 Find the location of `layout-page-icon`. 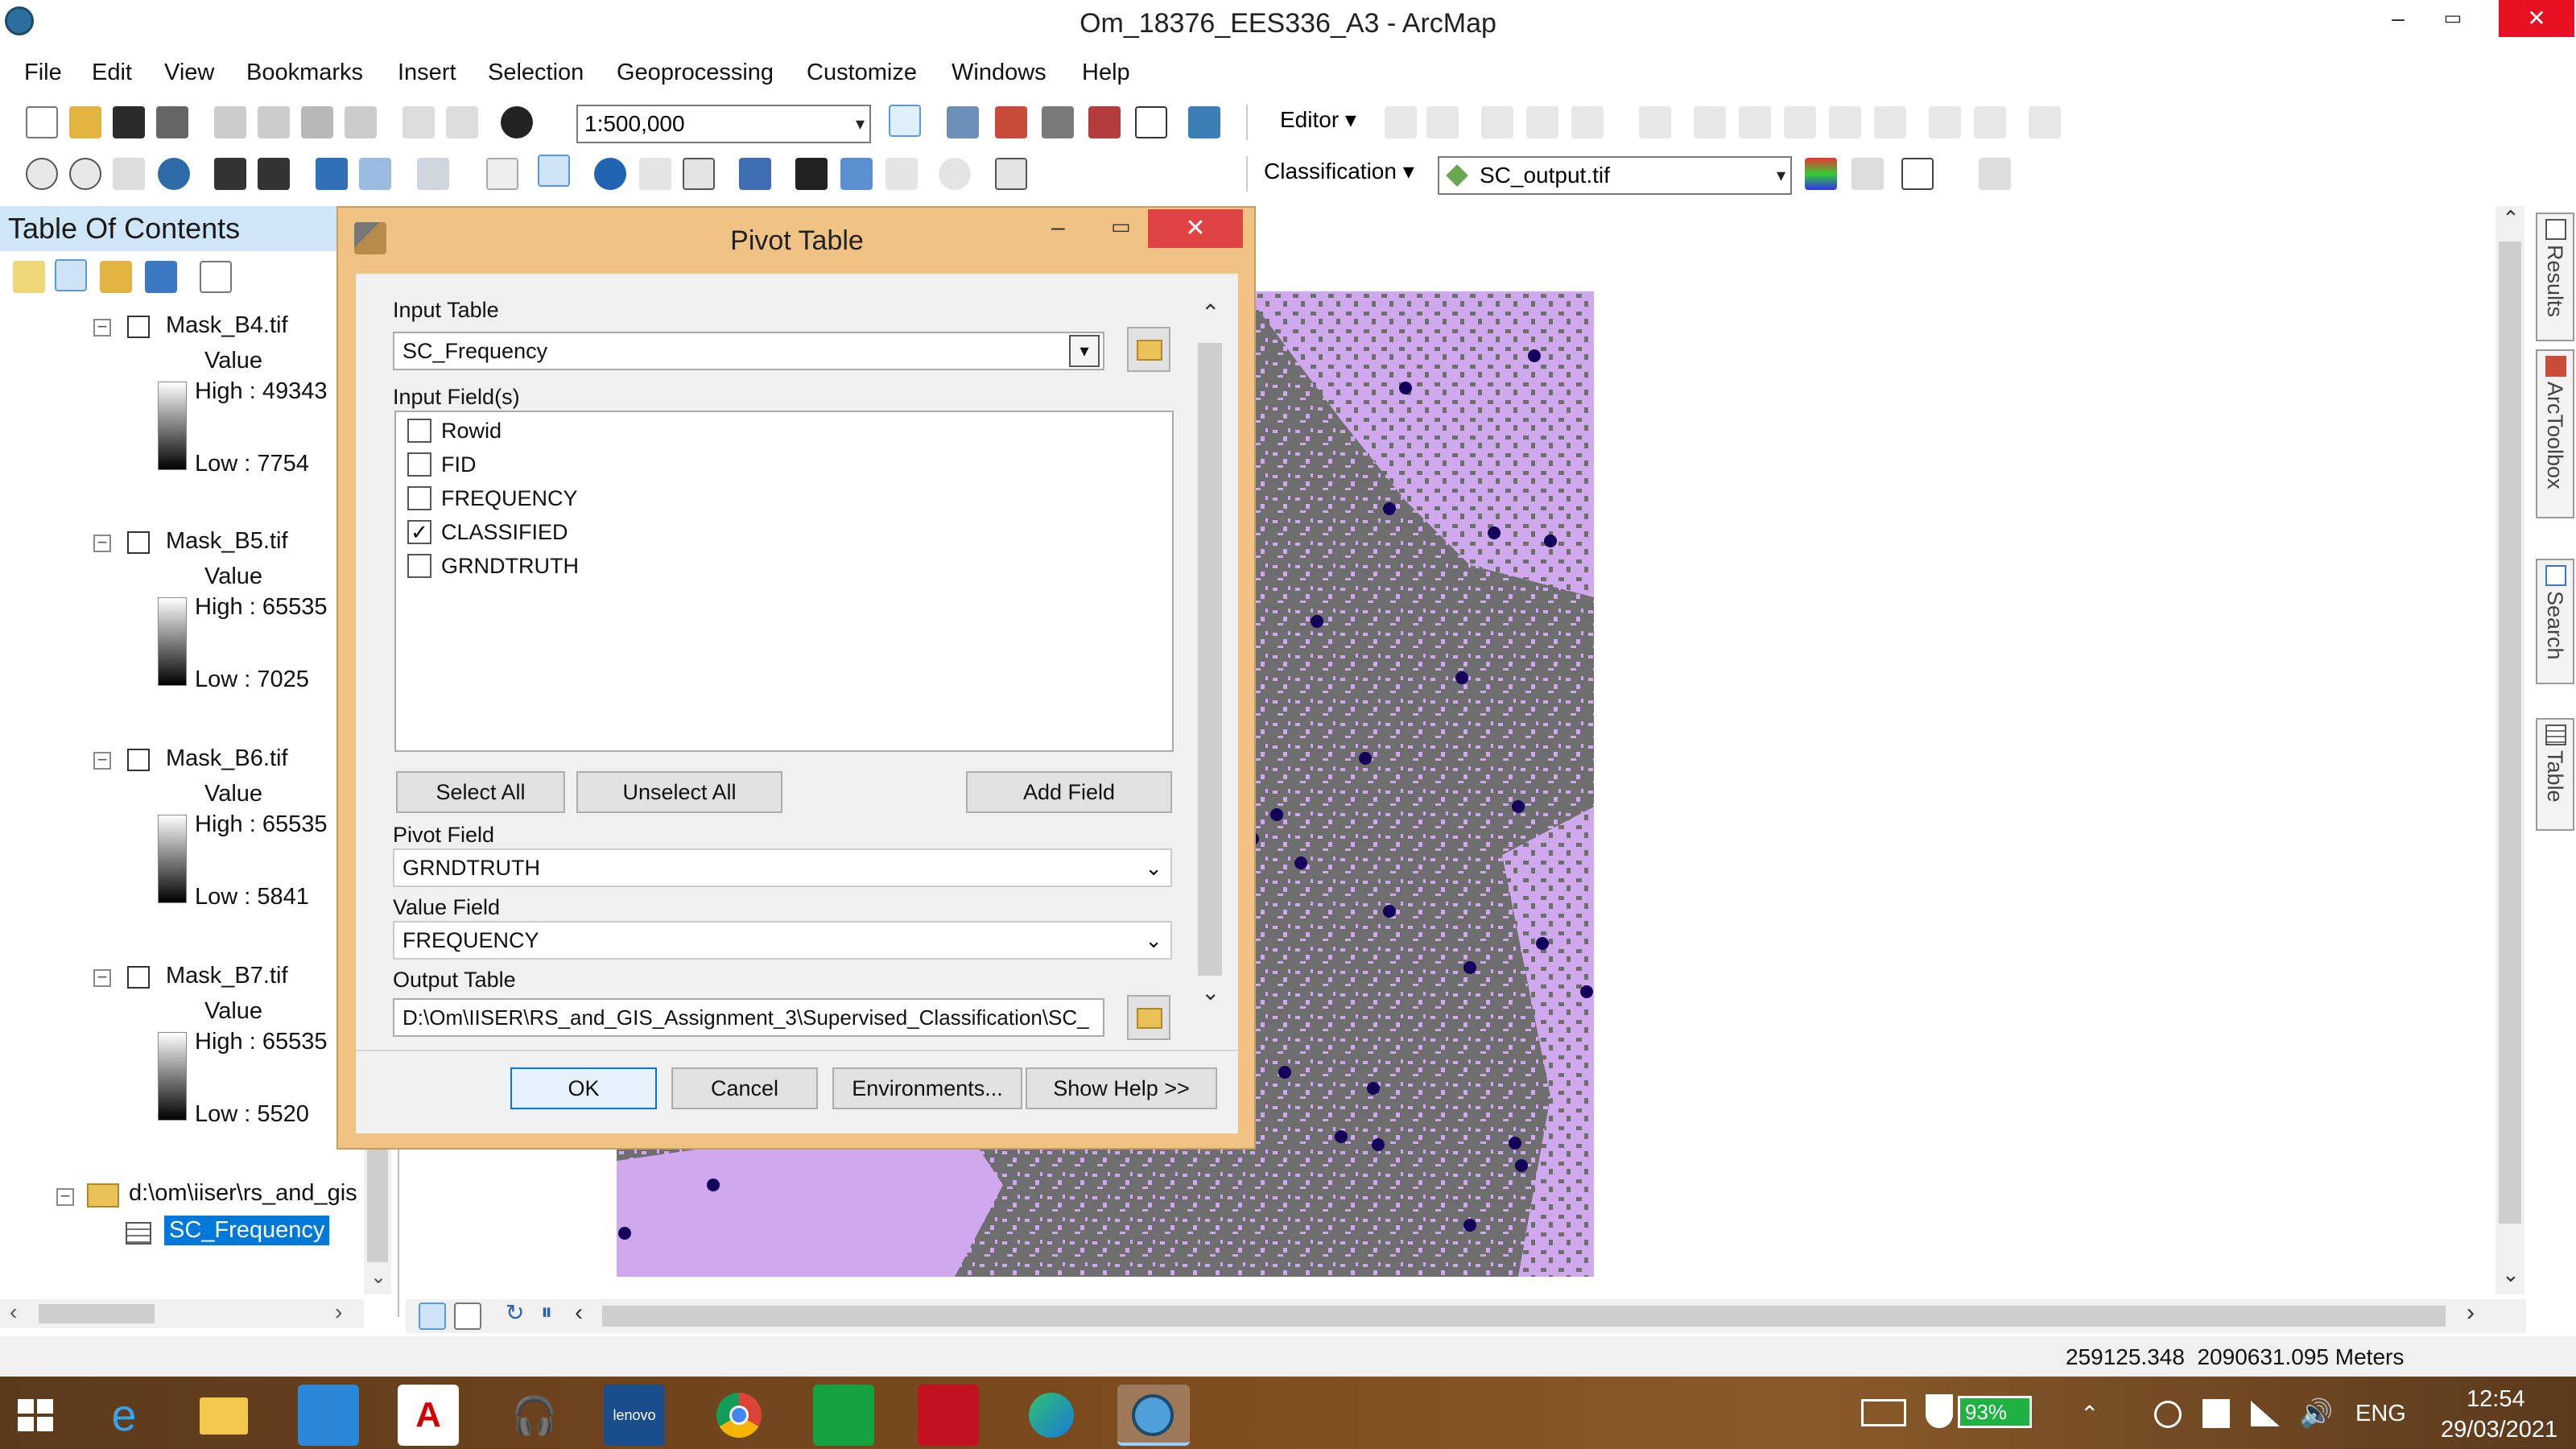

layout-page-icon is located at coordinates (467, 1316).